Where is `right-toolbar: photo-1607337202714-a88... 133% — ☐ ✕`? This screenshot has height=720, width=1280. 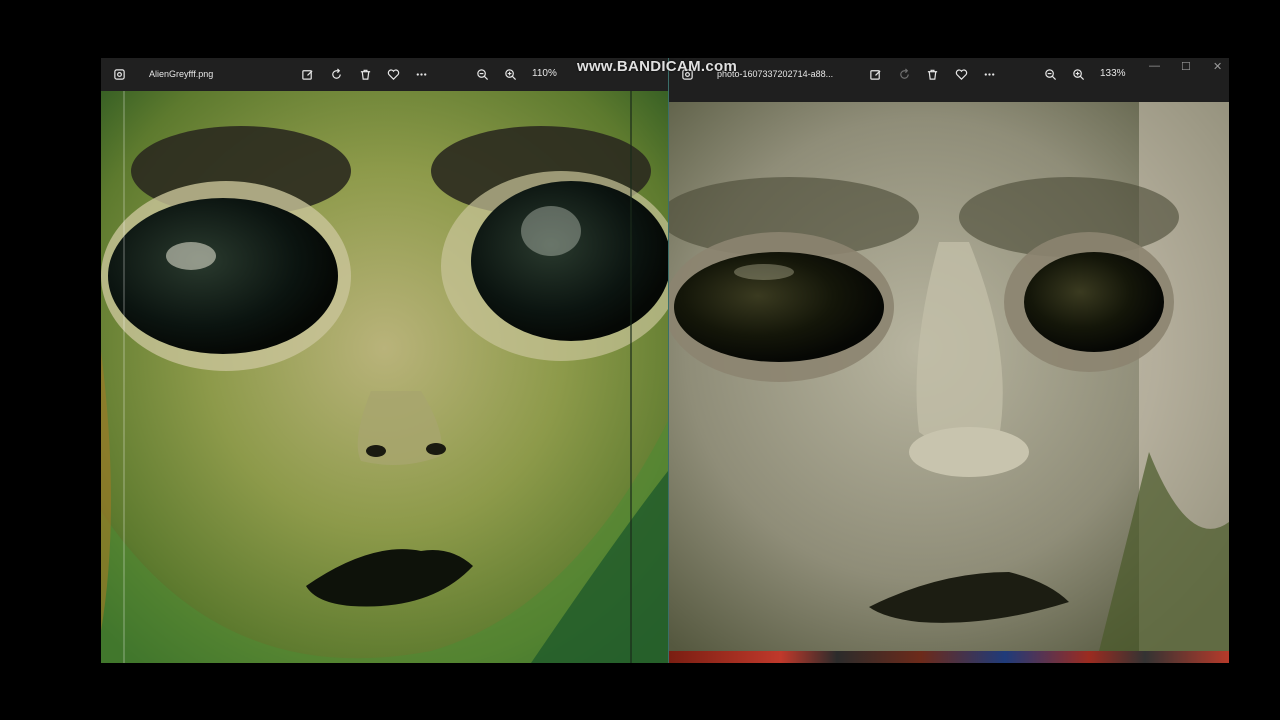
right-toolbar: photo-1607337202714-a88... 133% — ☐ ✕ is located at coordinates (949, 80).